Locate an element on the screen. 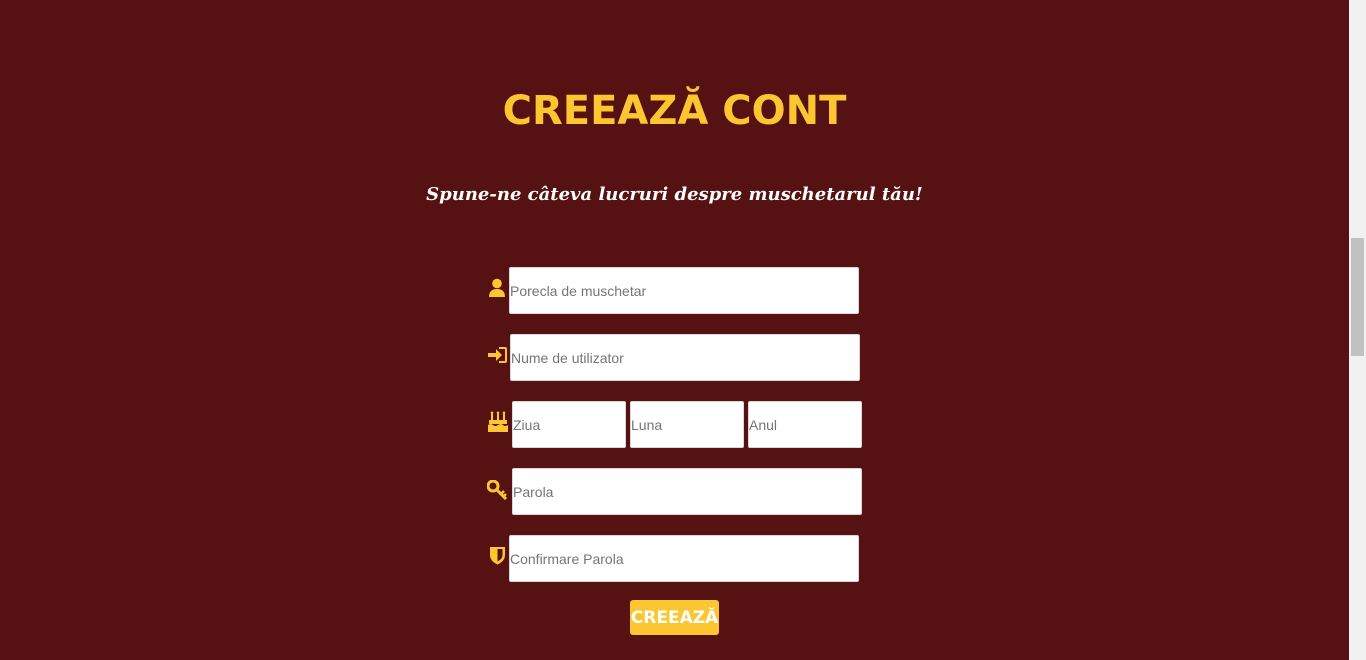 This screenshot has height=660, width=1366. user-icon is located at coordinates (497, 288).